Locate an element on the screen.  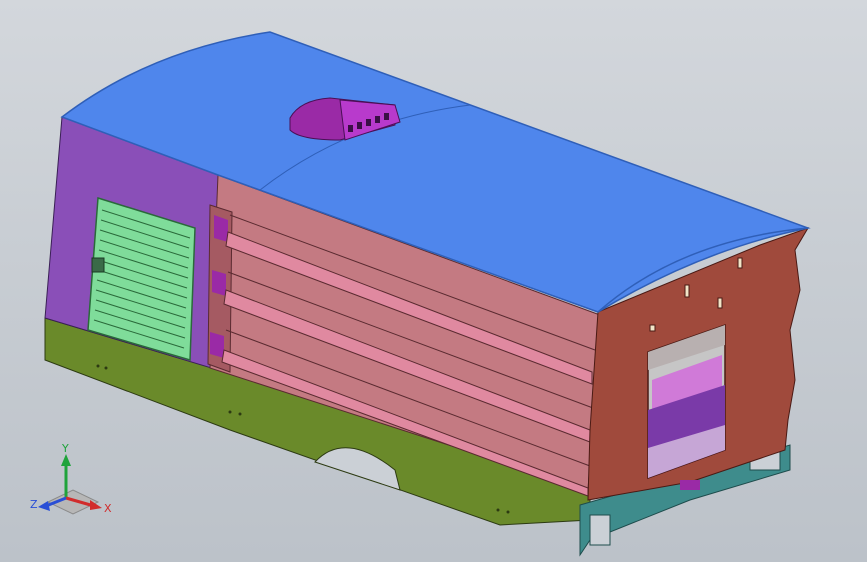
base-rail-slot-left is located at coordinates (600, 530).